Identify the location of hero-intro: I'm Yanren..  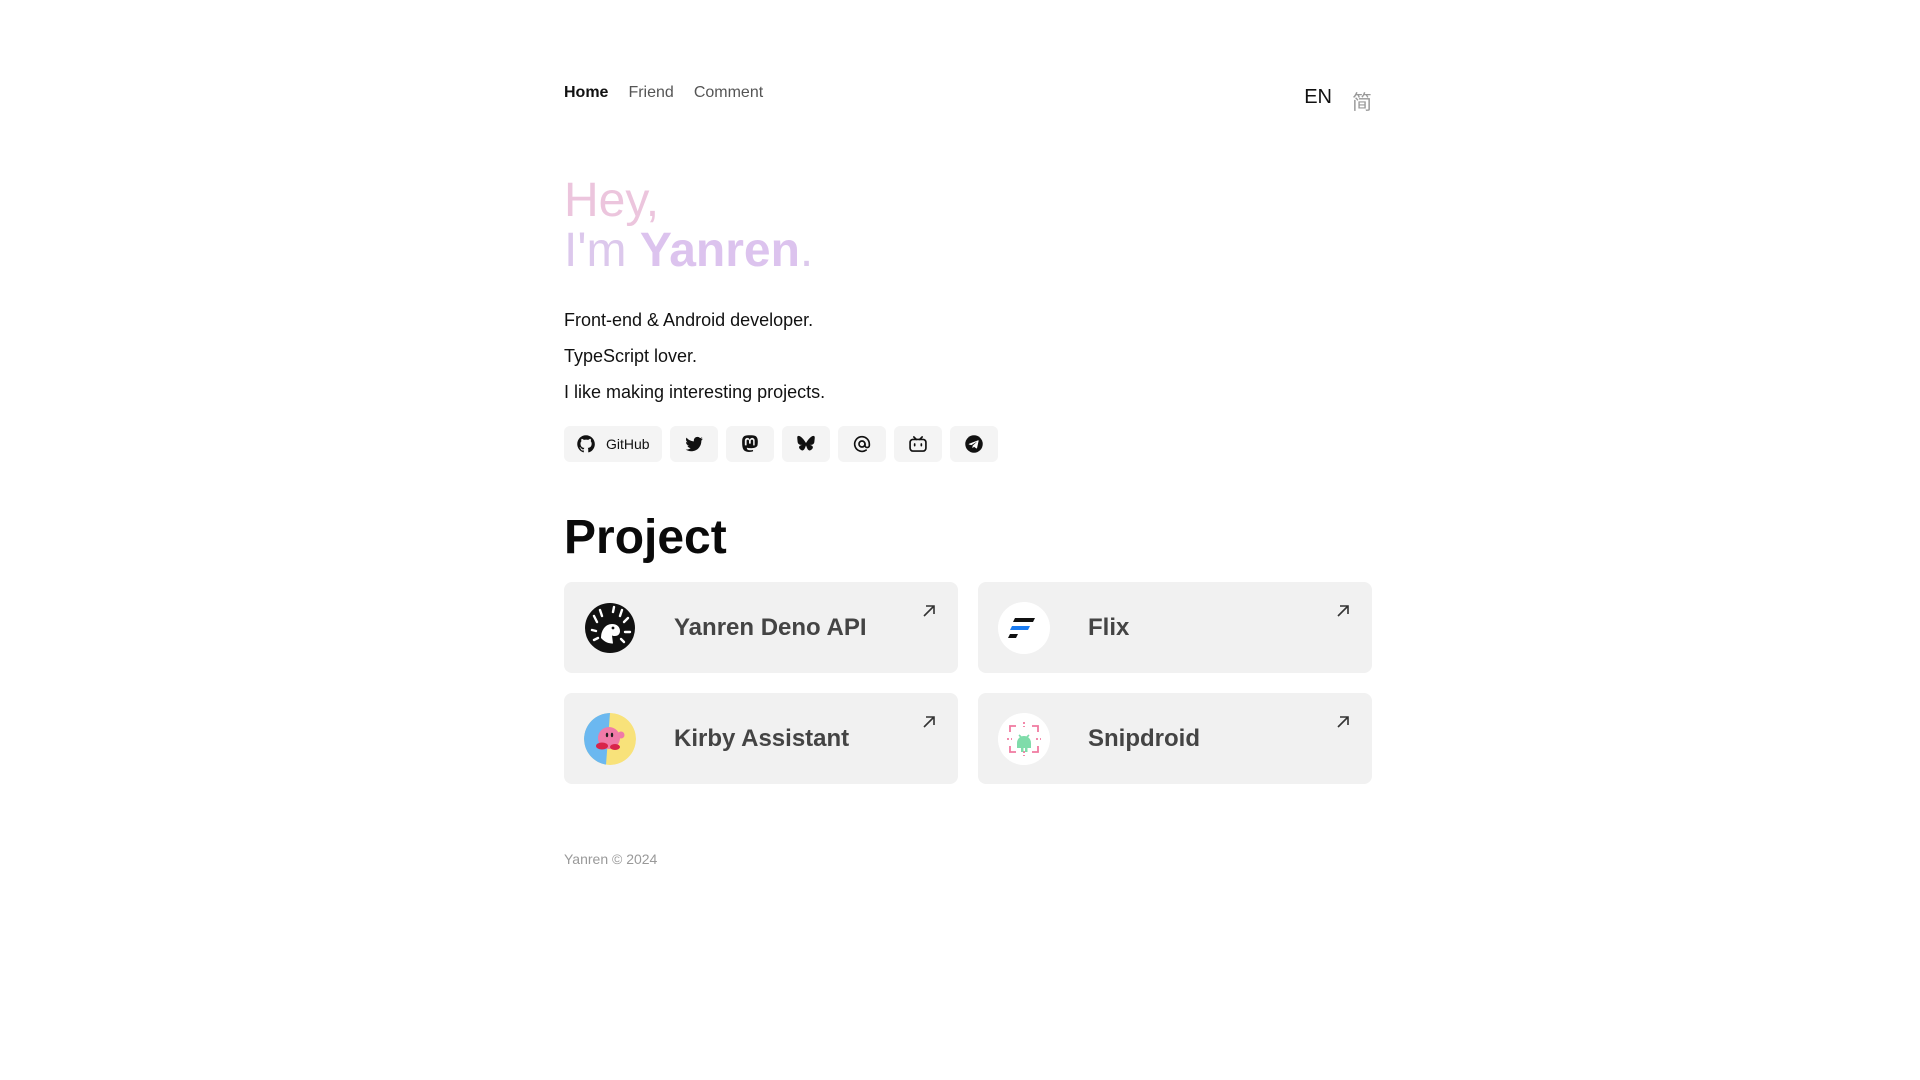
(688, 251).